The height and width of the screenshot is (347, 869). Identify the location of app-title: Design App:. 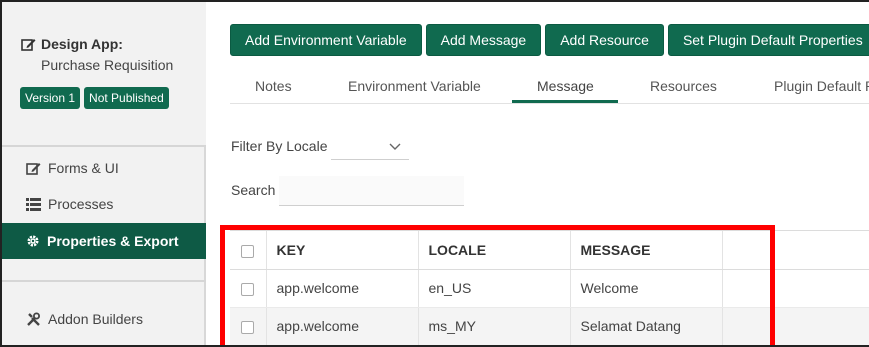
(72, 44).